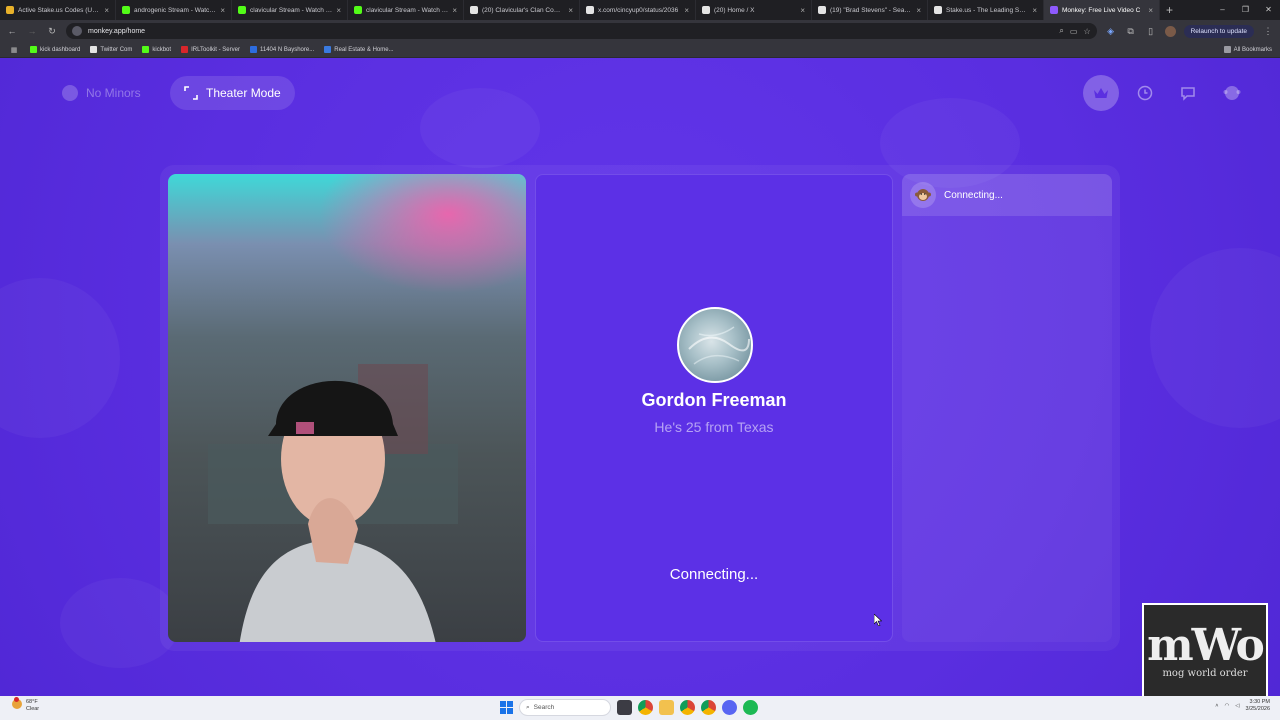  I want to click on tab-label: clavicular Stream - Watch Live, so click(291, 10).